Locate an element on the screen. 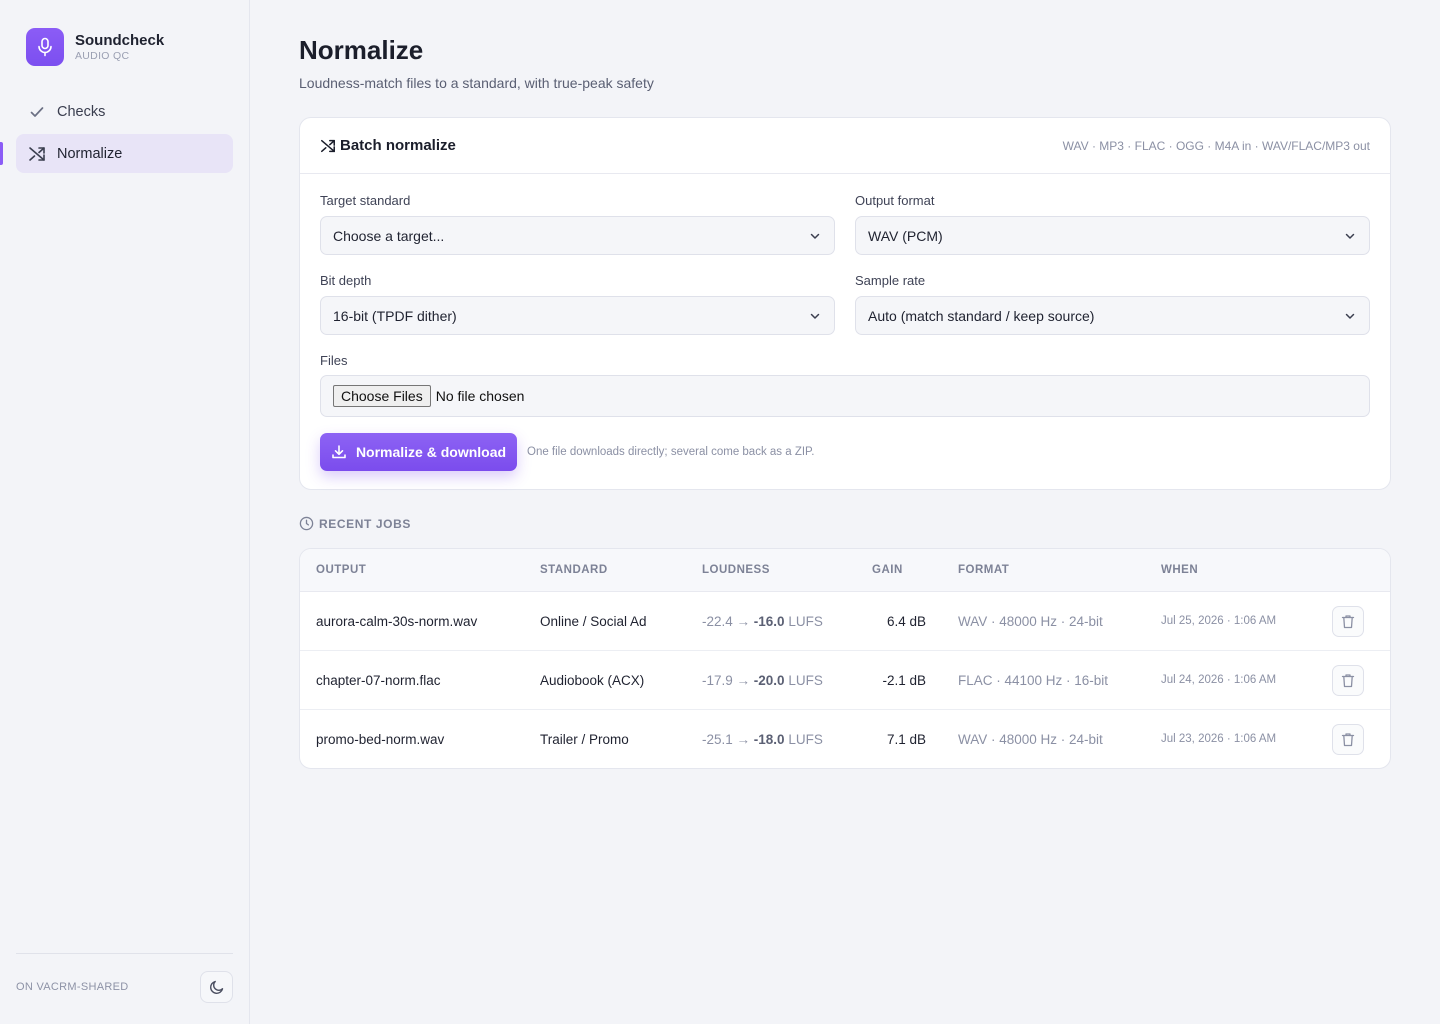 The image size is (1440, 1024). output-filename: aurora-calm-30s-norm.wav is located at coordinates (397, 621).